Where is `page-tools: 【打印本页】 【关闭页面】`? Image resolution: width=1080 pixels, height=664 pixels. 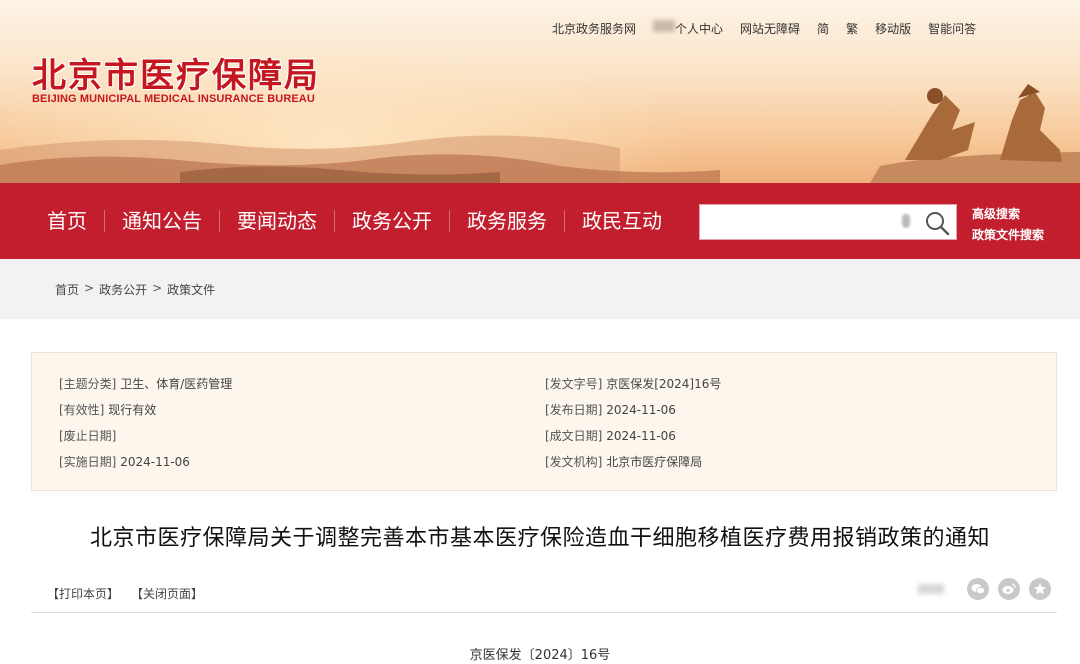 page-tools: 【打印本页】 【关闭页面】 is located at coordinates (125, 593).